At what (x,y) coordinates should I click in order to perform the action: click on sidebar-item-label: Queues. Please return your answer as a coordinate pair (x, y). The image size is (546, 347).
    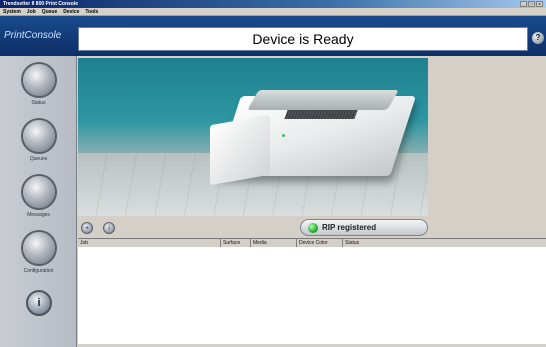
    Looking at the image, I should click on (38, 159).